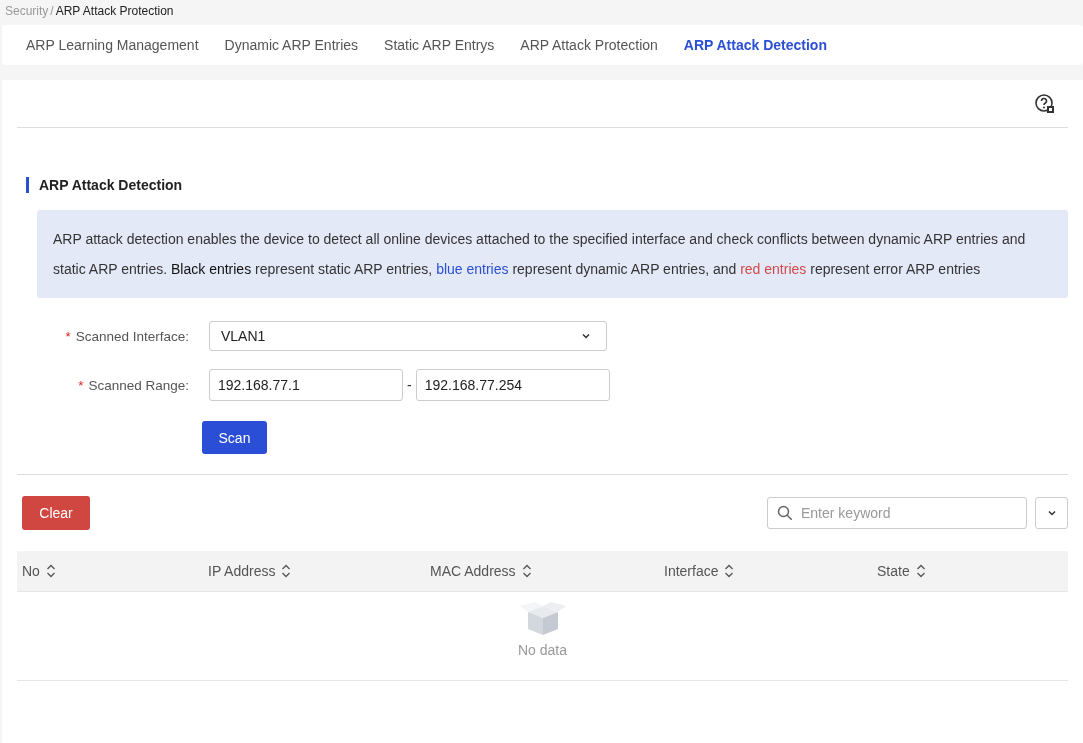 The width and height of the screenshot is (1083, 743). Describe the element at coordinates (755, 45) in the screenshot. I see `tab: ARP Attack Detection` at that location.